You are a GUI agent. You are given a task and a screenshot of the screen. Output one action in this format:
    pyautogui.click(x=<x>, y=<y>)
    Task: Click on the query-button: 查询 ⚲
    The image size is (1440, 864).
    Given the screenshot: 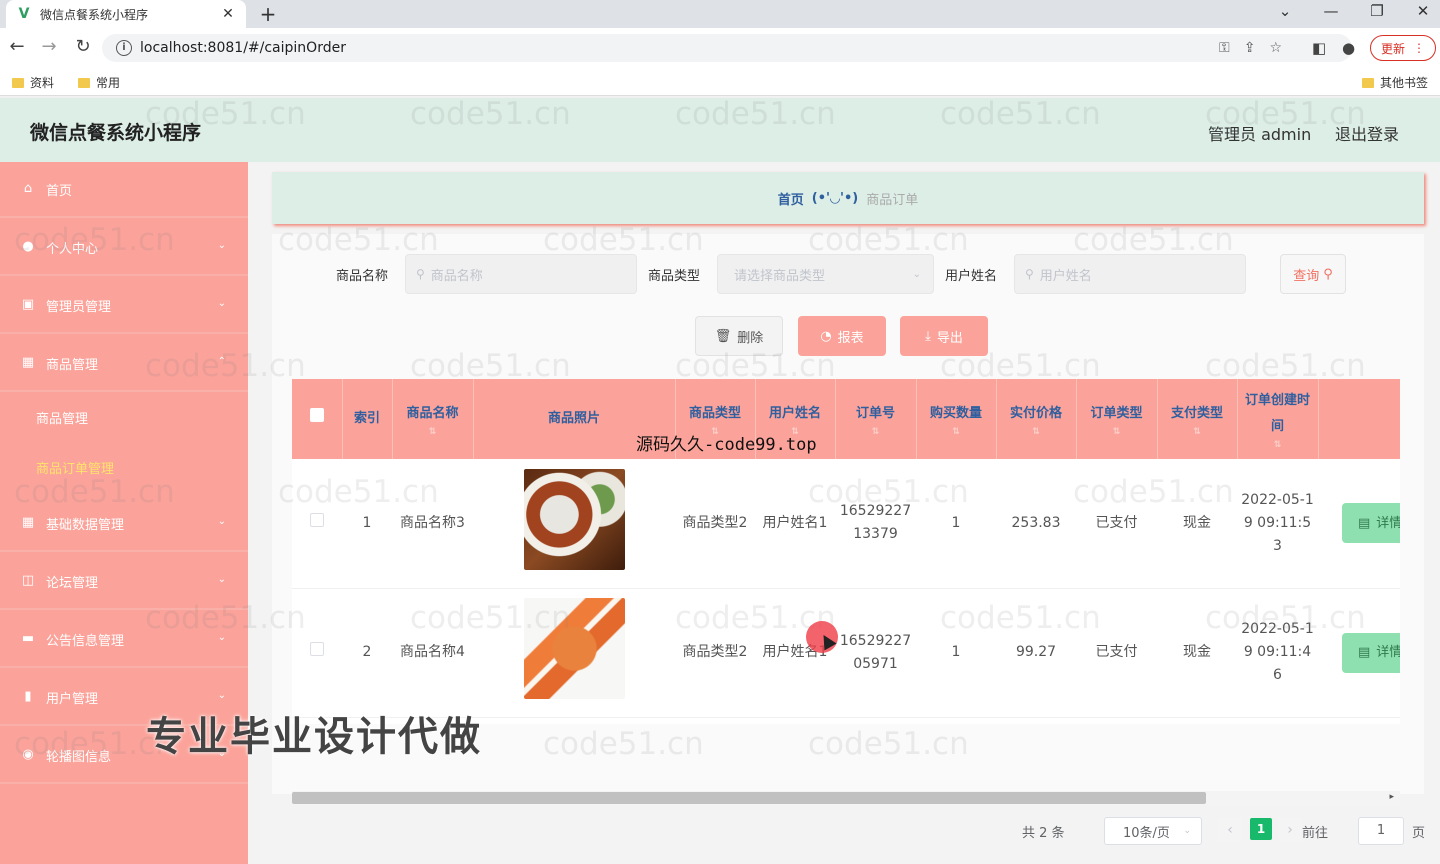 What is the action you would take?
    pyautogui.click(x=1313, y=274)
    